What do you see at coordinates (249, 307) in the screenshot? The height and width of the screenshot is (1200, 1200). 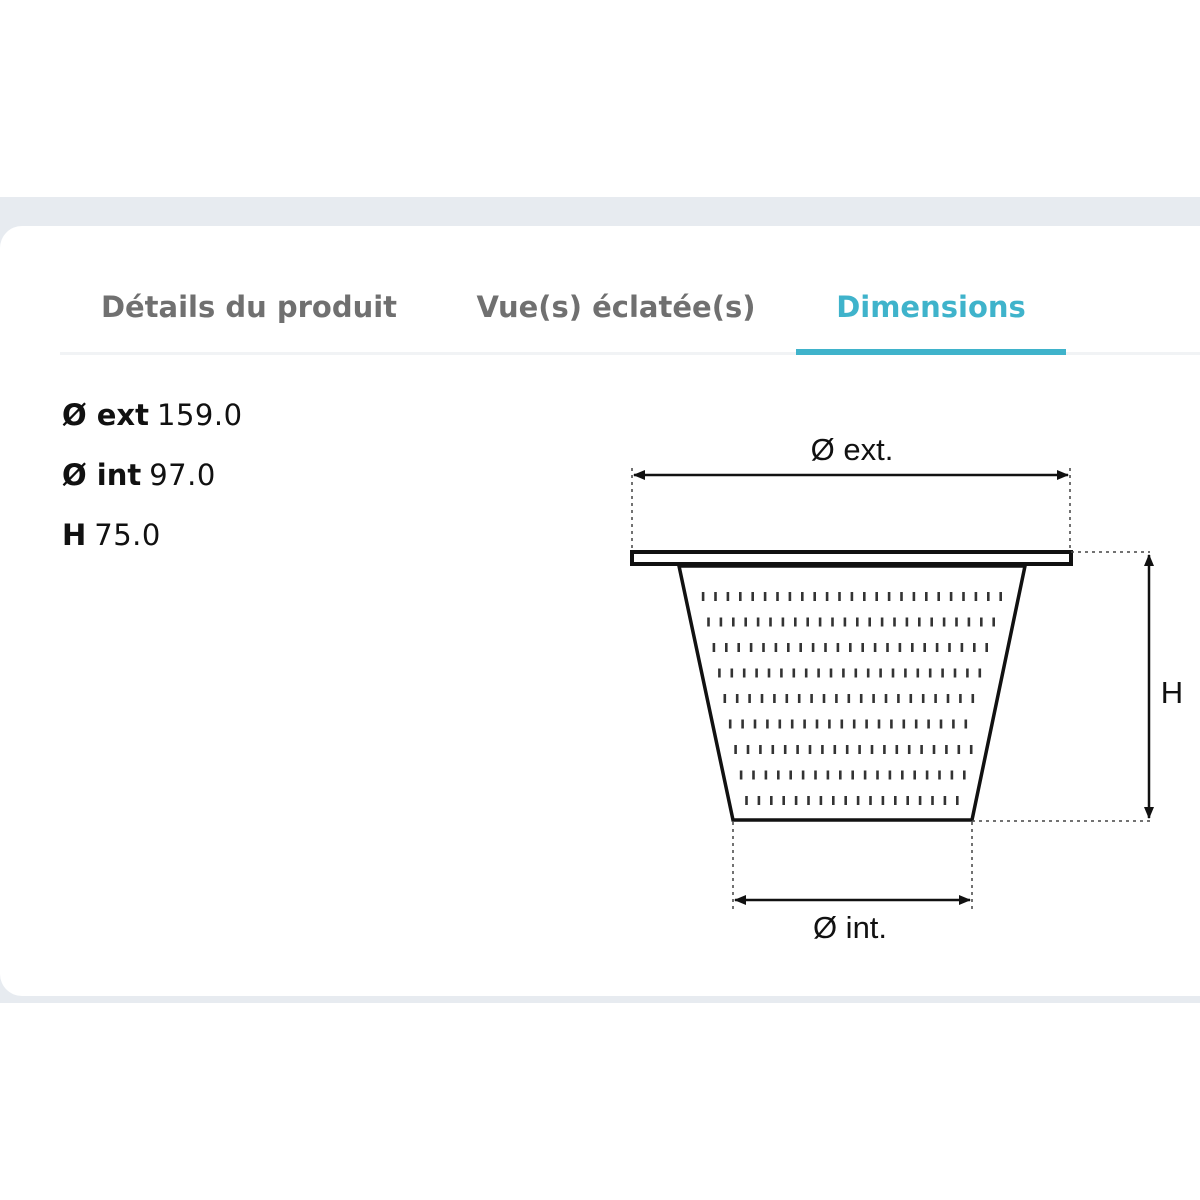 I see `tab-label: Détails du produit` at bounding box center [249, 307].